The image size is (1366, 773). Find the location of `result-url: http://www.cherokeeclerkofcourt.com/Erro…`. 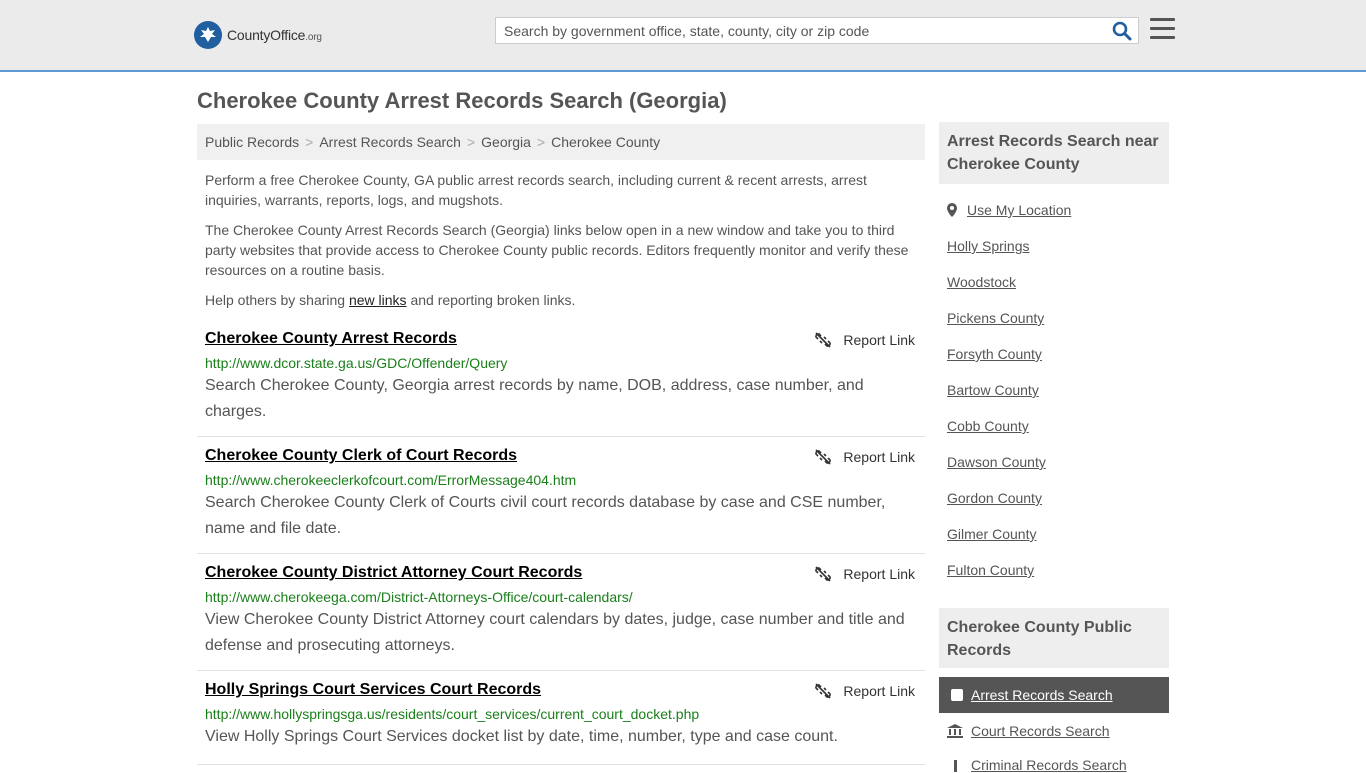

result-url: http://www.cherokeeclerkofcourt.com/Erro… is located at coordinates (391, 480).